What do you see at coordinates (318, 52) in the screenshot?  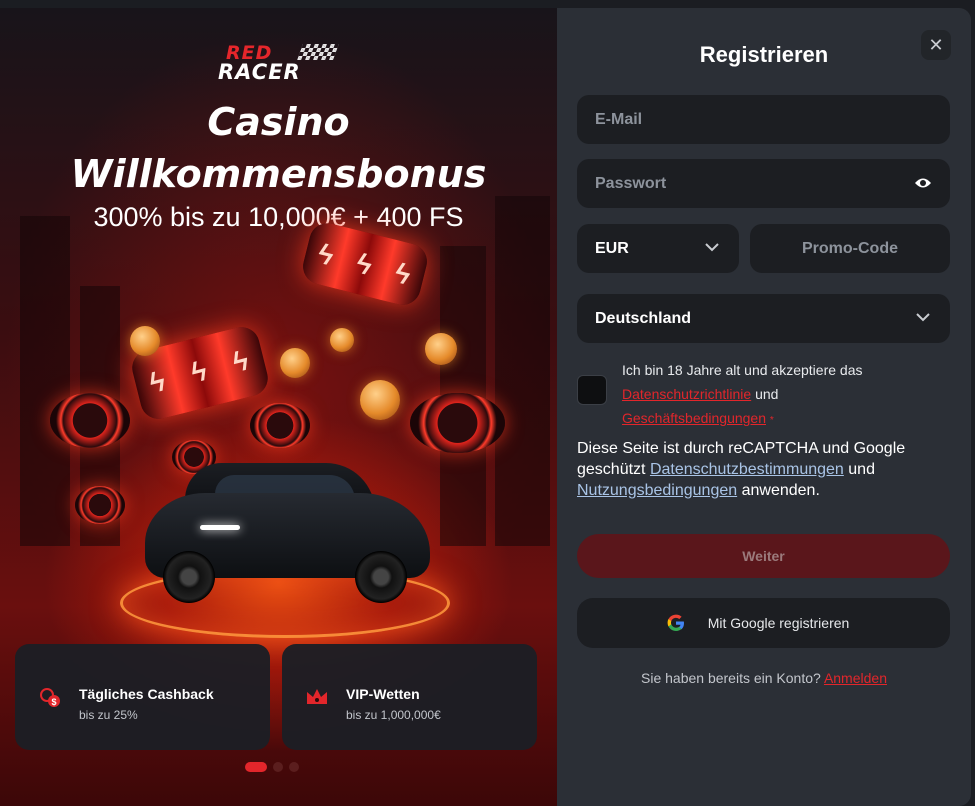 I see `checkered-flag-icon` at bounding box center [318, 52].